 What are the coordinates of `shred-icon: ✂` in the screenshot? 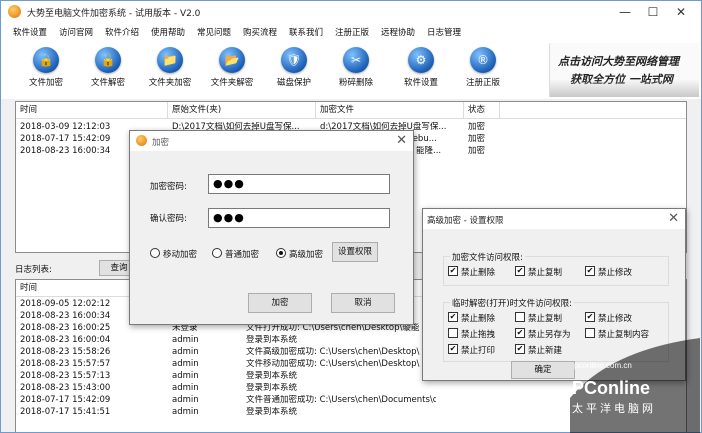 It's located at (356, 60).